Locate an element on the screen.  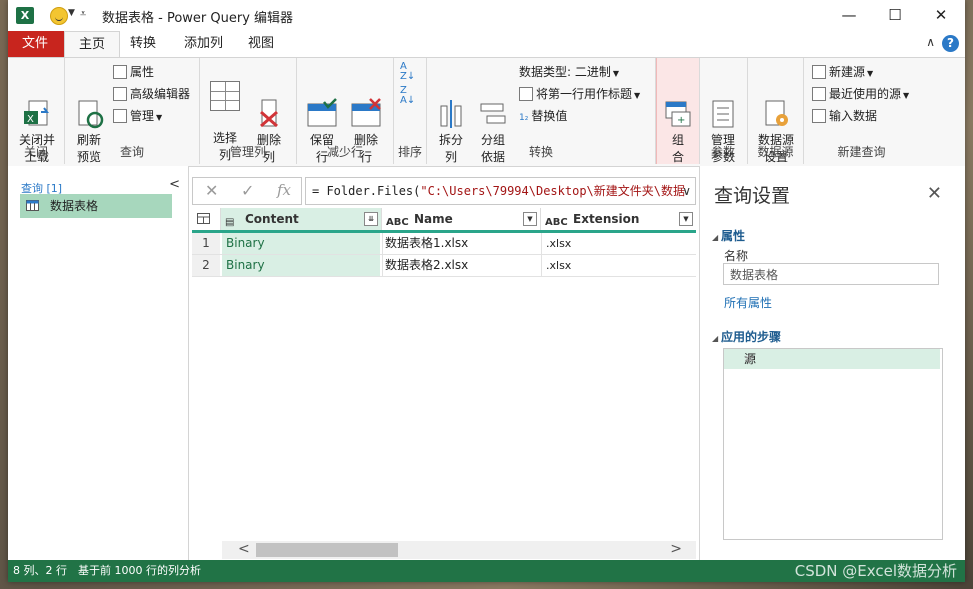
applied-steps-header: 应用的步骤 is located at coordinates (746, 336).